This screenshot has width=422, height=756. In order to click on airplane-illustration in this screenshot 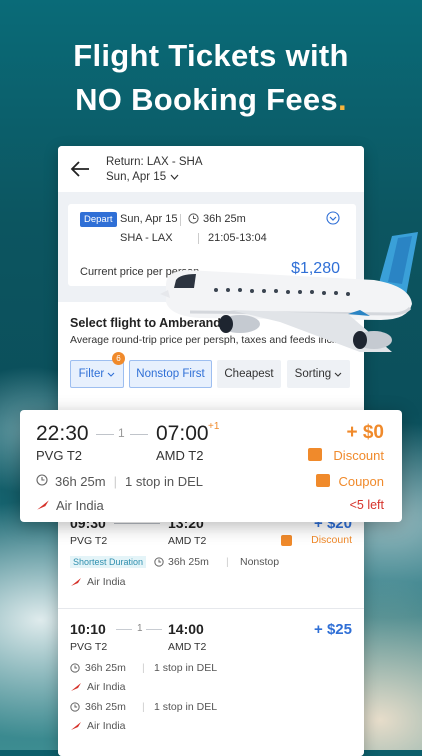, I will do `click(289, 292)`.